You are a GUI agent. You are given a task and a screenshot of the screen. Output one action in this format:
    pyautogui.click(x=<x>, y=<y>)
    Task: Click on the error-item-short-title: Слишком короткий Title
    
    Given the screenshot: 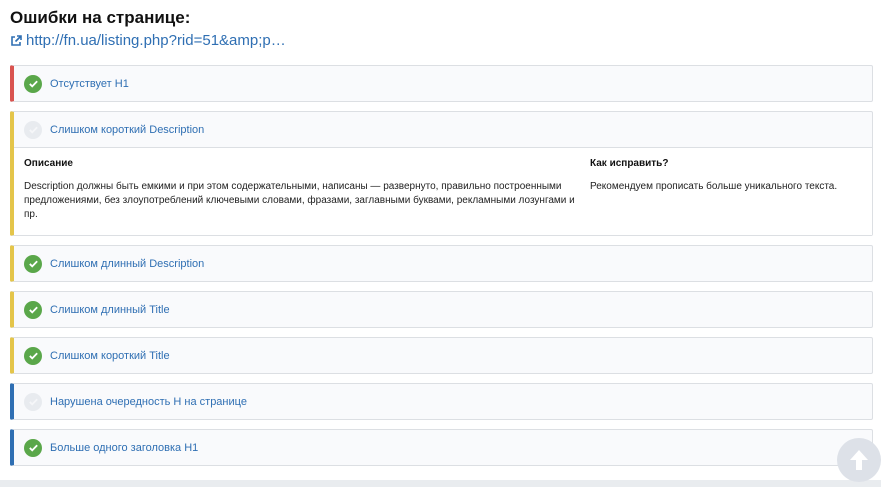 What is the action you would take?
    pyautogui.click(x=441, y=355)
    